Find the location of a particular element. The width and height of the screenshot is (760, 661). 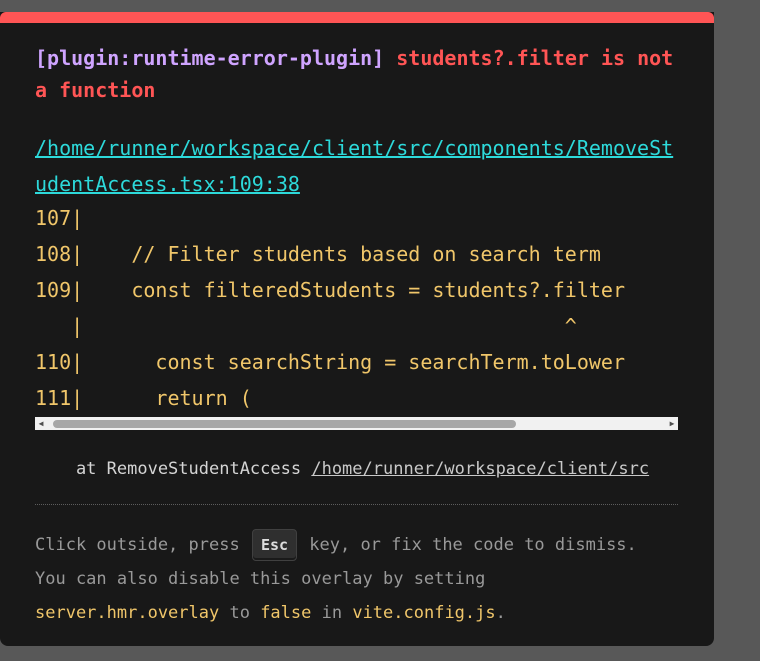

esc-key: Esc is located at coordinates (274, 545).